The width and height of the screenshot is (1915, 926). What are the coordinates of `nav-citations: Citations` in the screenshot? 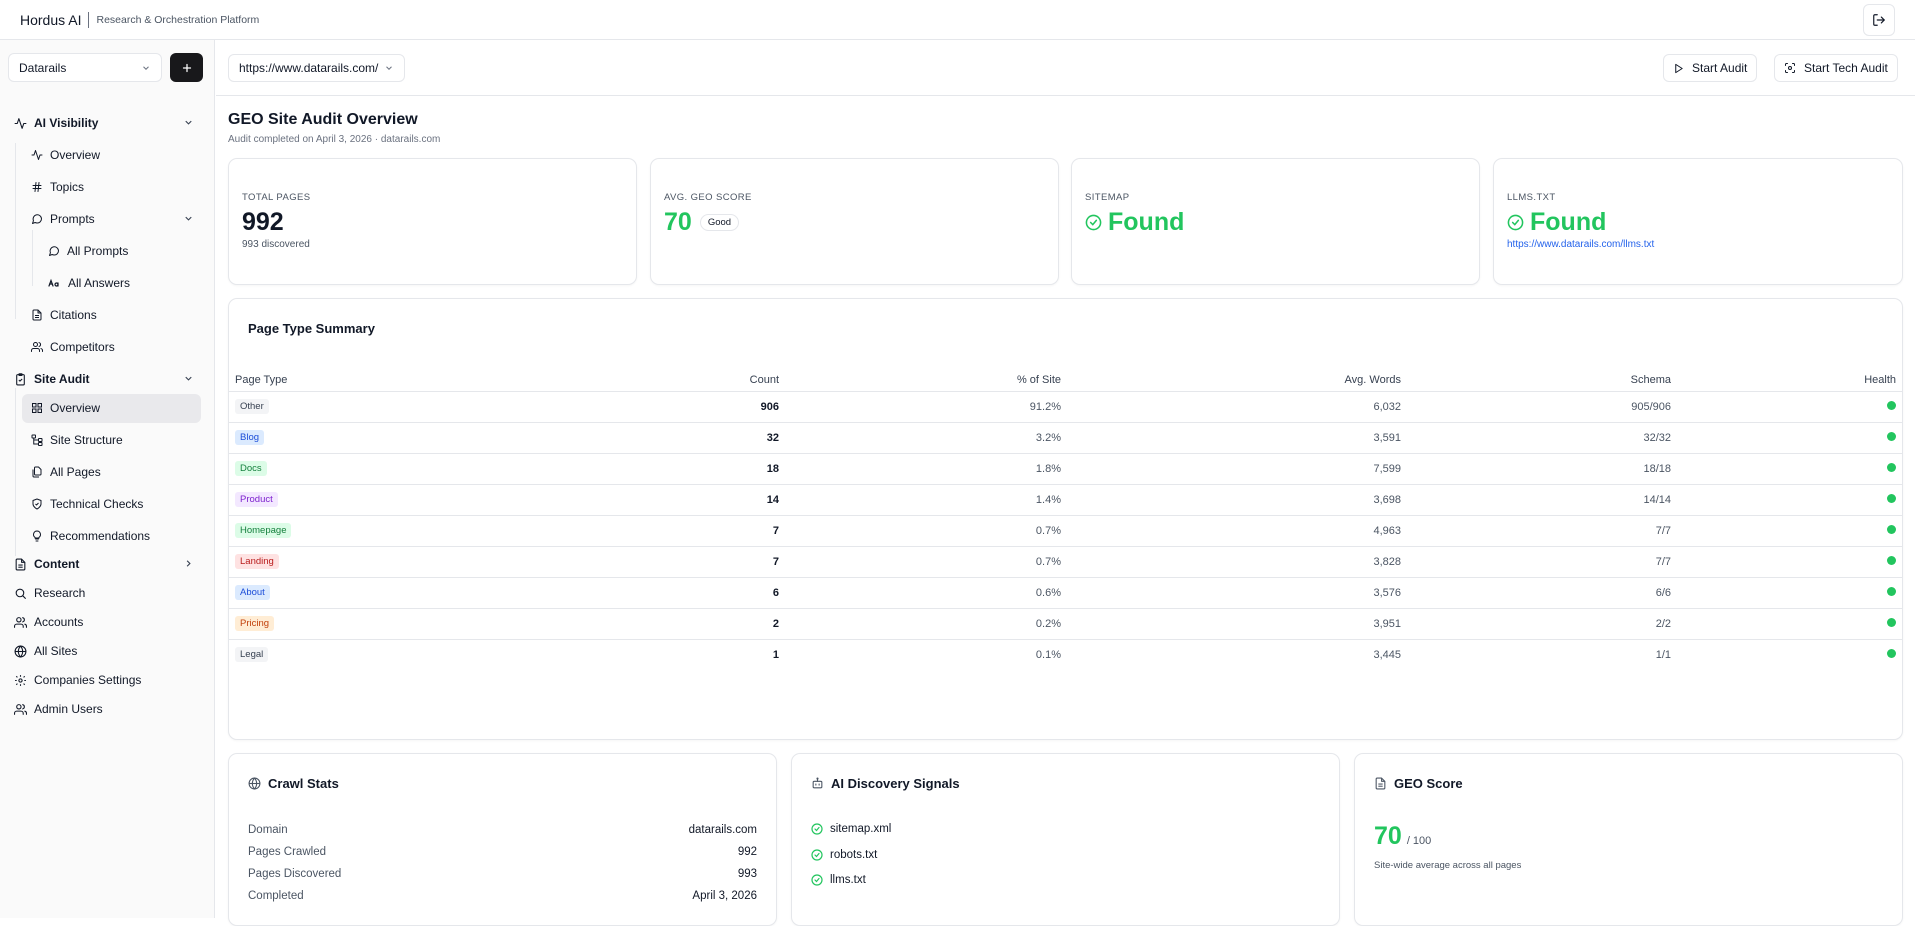 It's located at (64, 315).